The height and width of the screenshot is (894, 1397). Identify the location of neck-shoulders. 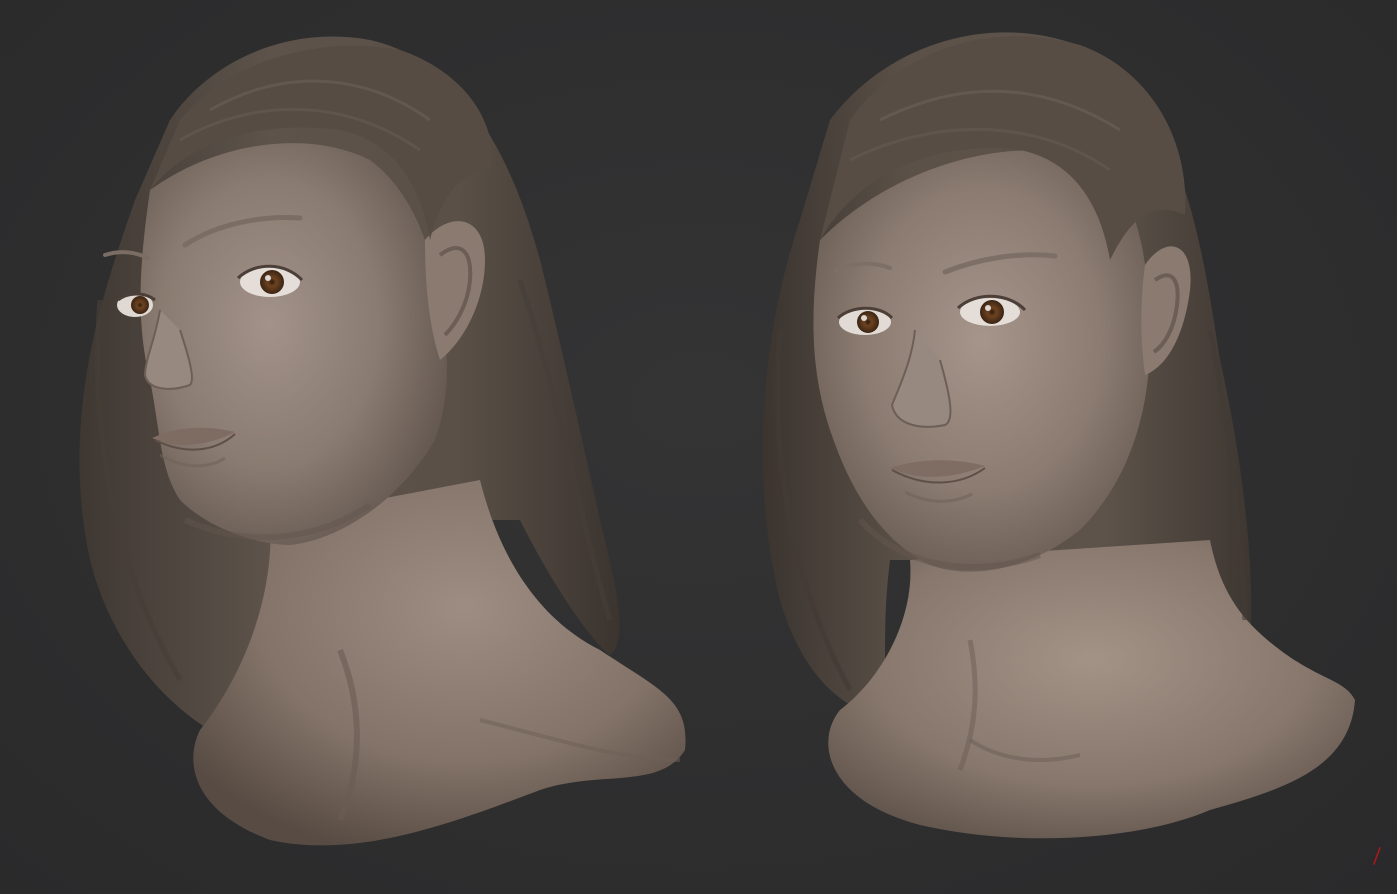
(1091, 689).